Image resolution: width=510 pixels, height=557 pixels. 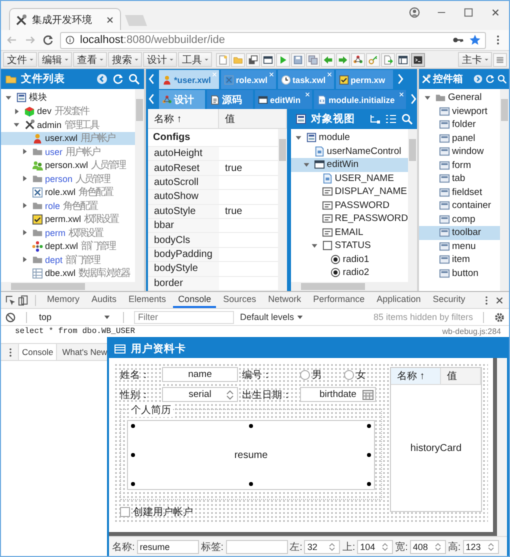 I want to click on tree-item: fieldset, so click(x=459, y=192).